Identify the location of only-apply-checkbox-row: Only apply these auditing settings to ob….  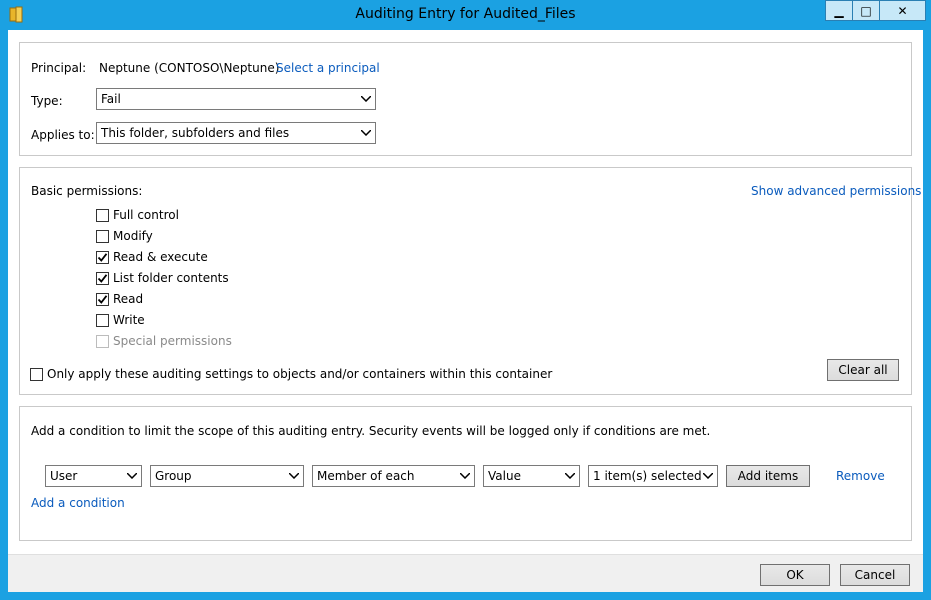
(291, 374).